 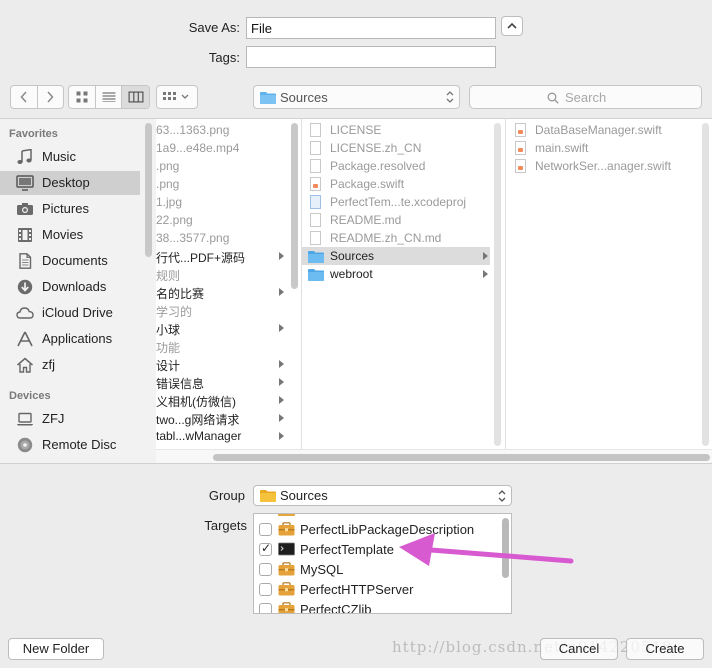 What do you see at coordinates (316, 257) in the screenshot?
I see `folder-icon` at bounding box center [316, 257].